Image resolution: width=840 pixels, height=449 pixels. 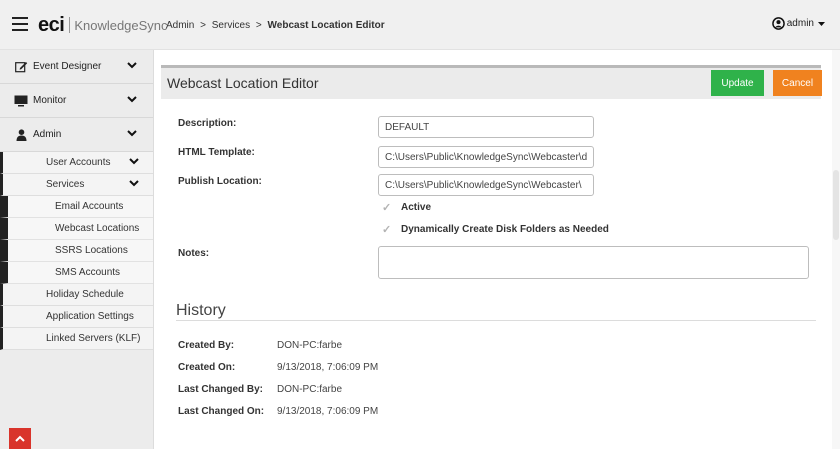 I want to click on scrollbar-thumb, so click(x=836, y=205).